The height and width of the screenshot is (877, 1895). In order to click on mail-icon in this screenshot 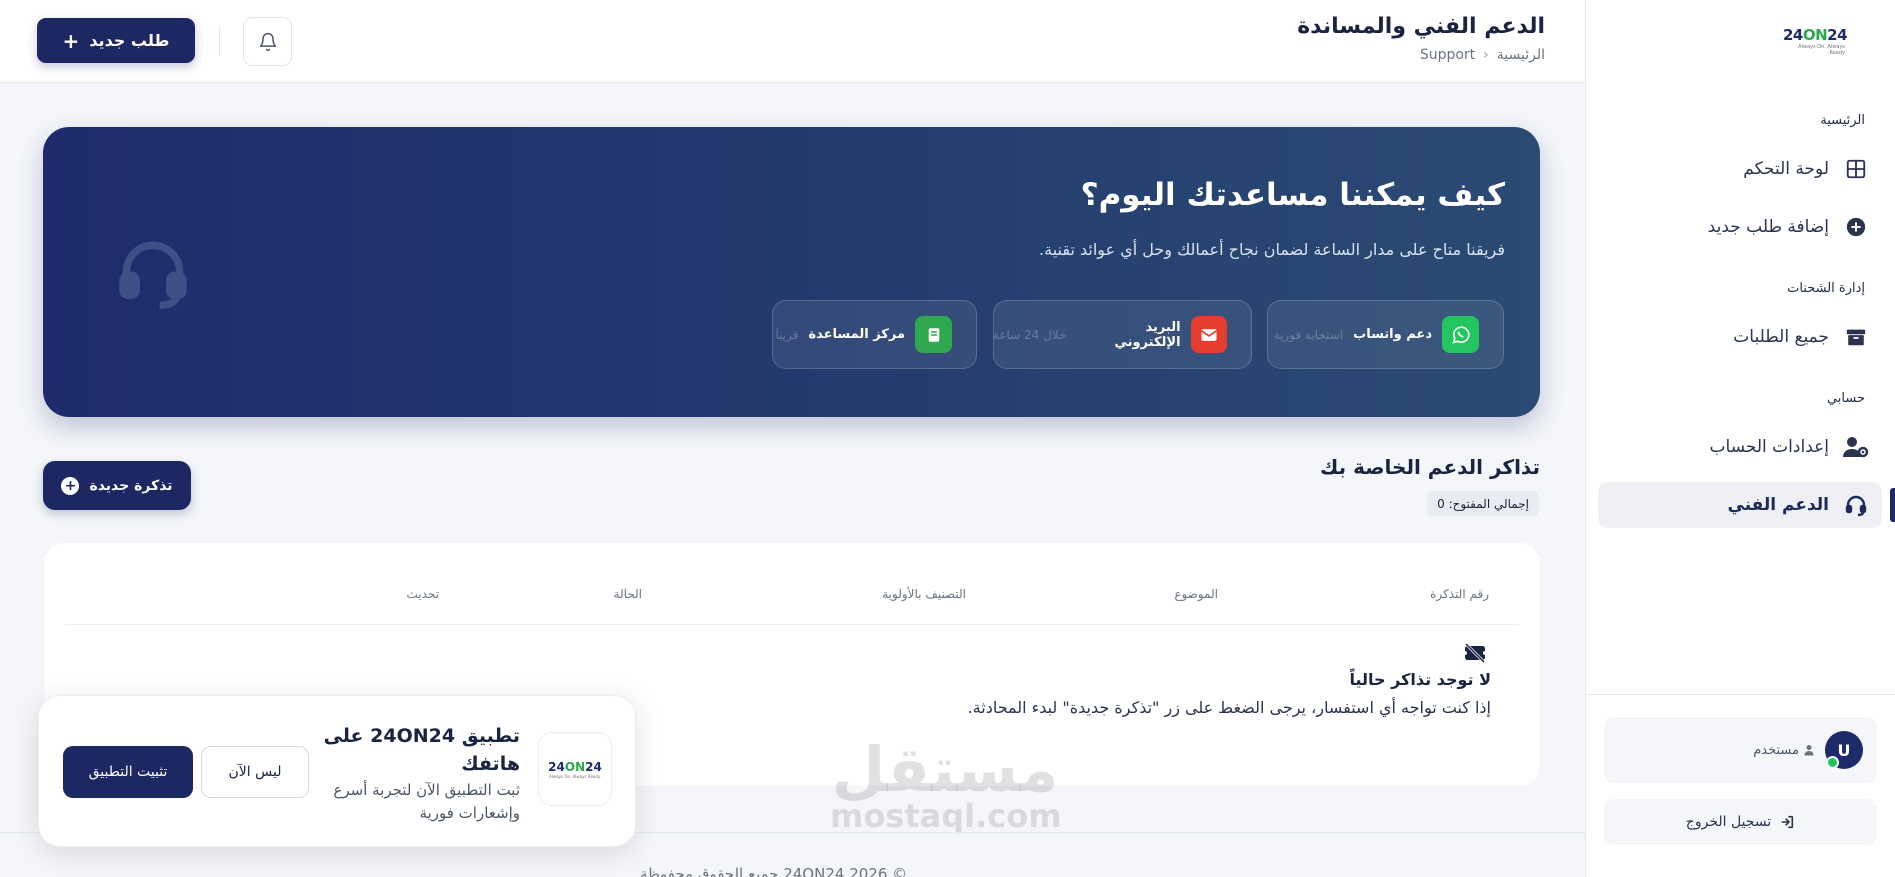, I will do `click(1208, 334)`.